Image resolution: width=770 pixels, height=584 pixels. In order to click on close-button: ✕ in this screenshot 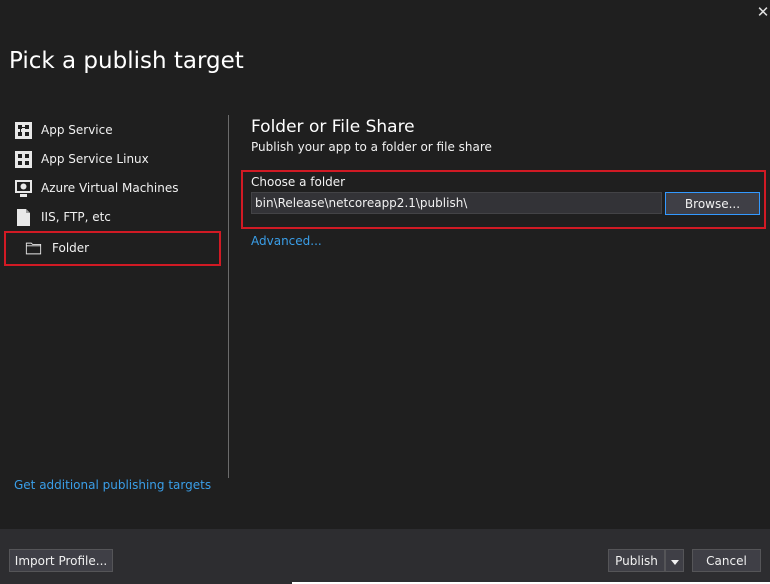, I will do `click(763, 12)`.